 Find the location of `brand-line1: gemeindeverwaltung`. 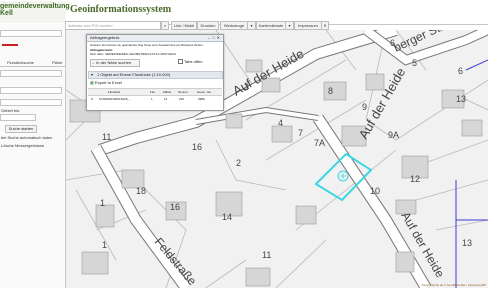

brand-line1: gemeindeverwaltung is located at coordinates (35, 6).